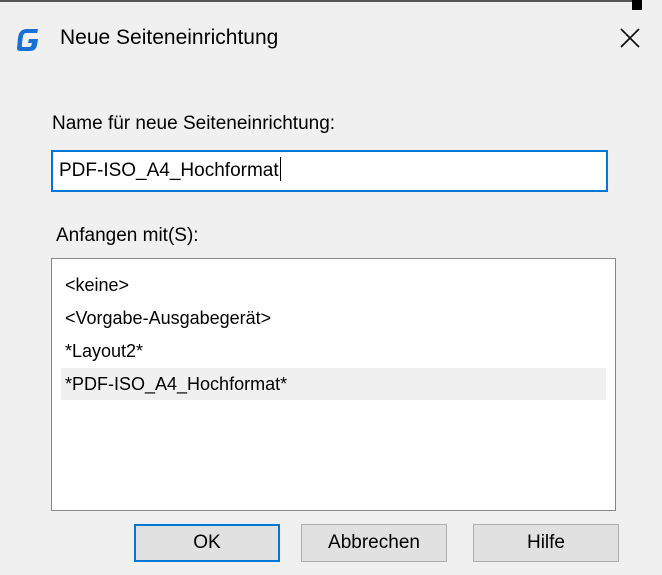 This screenshot has height=575, width=662. Describe the element at coordinates (316, 1) in the screenshot. I see `window-top-border` at that location.